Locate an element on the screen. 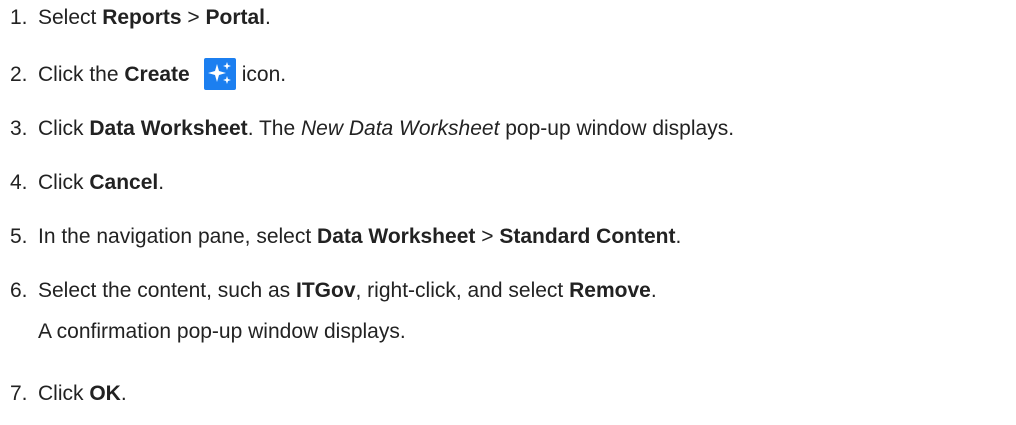 The width and height of the screenshot is (1016, 425). step-number: 3. is located at coordinates (19, 128).